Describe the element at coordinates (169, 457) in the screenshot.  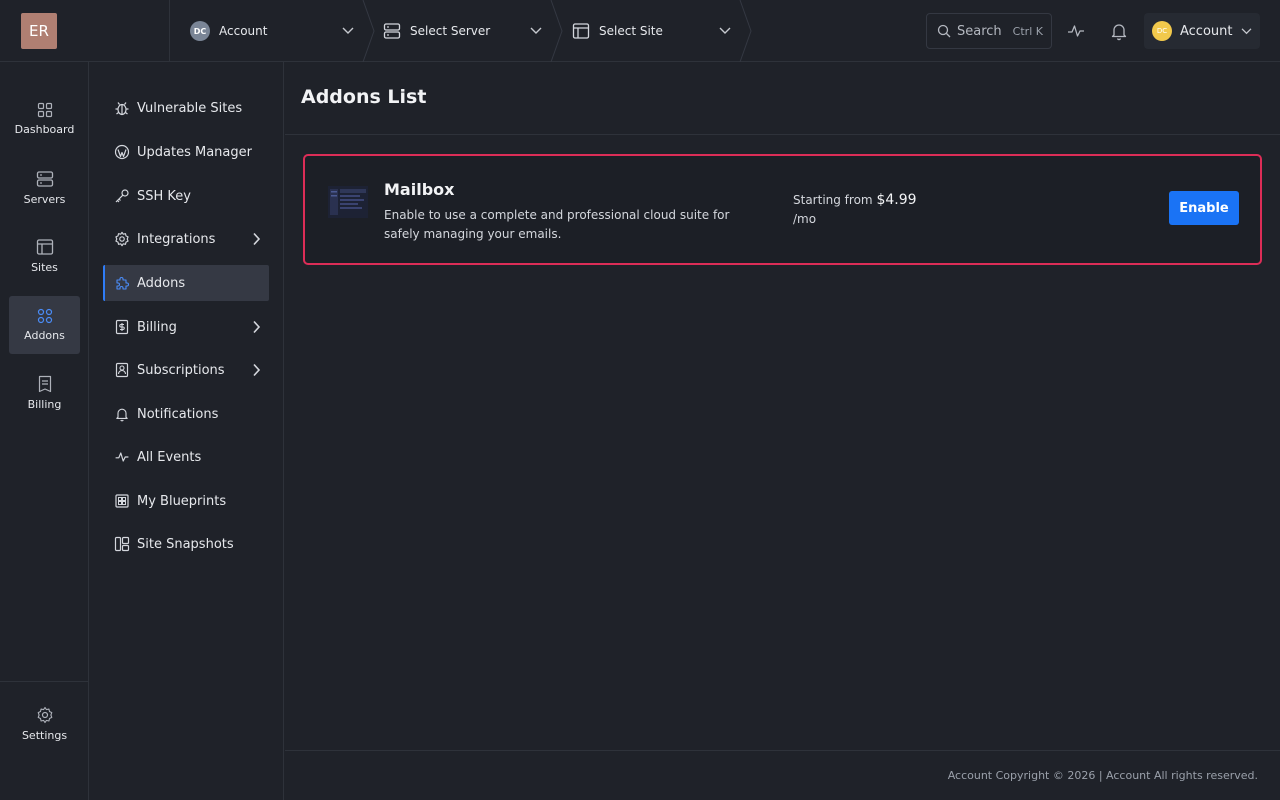
I see `nav-item-label: All Events` at that location.